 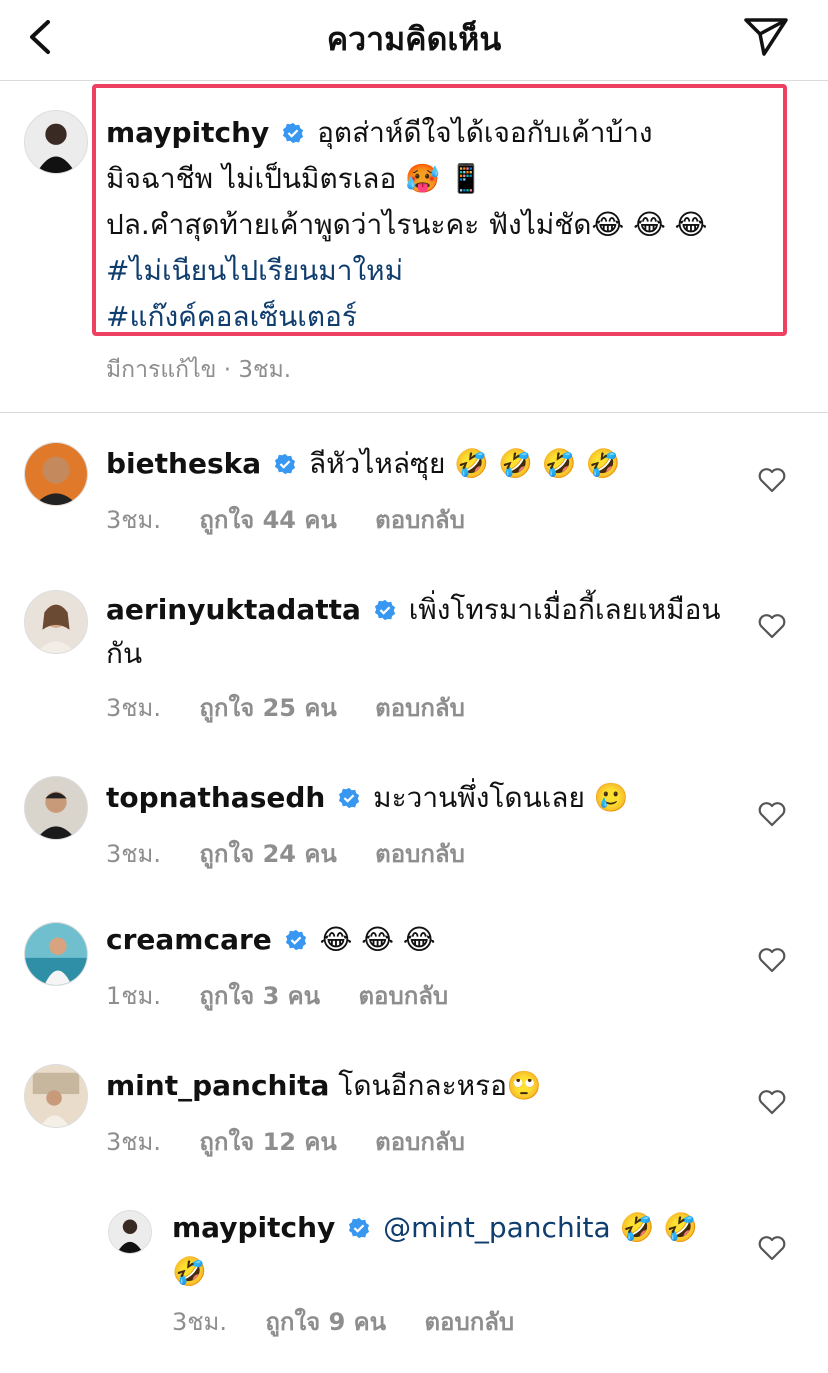 What do you see at coordinates (56, 142) in the screenshot?
I see `caption-avatar` at bounding box center [56, 142].